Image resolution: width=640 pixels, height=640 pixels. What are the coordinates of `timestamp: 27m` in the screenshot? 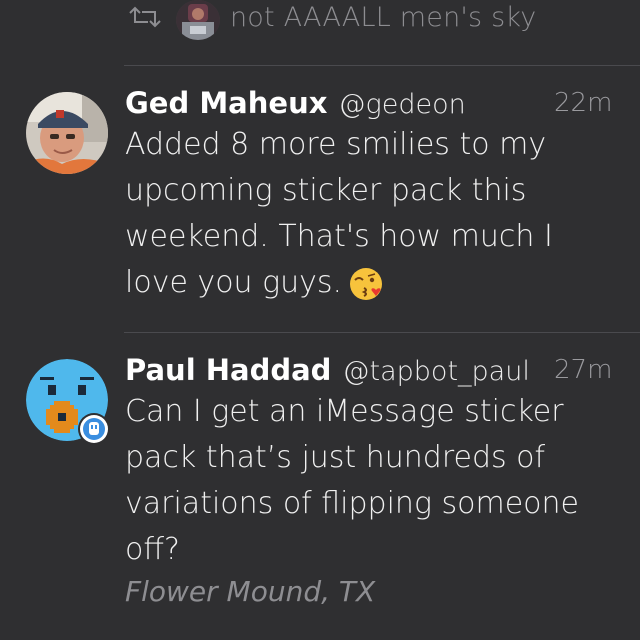 It's located at (583, 370).